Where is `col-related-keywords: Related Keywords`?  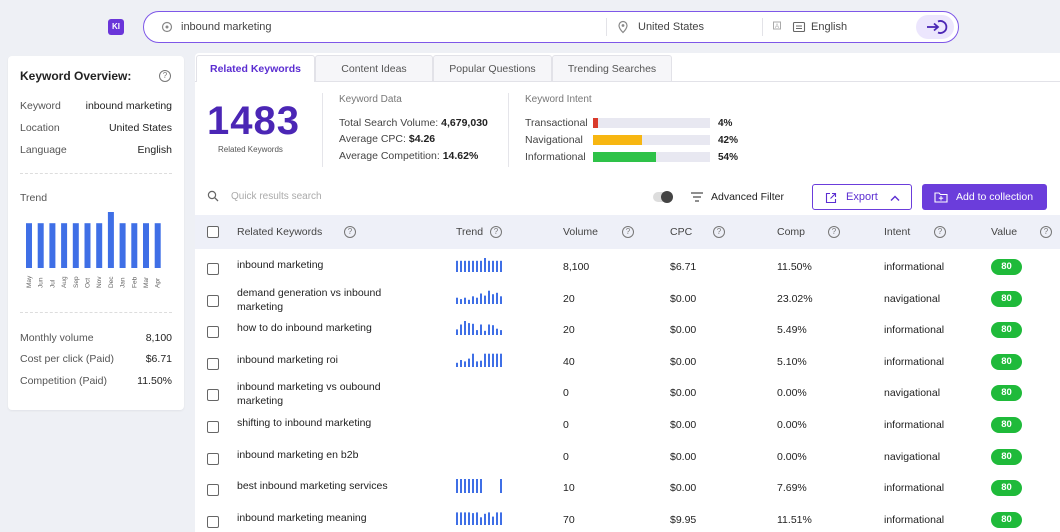 col-related-keywords: Related Keywords is located at coordinates (279, 232).